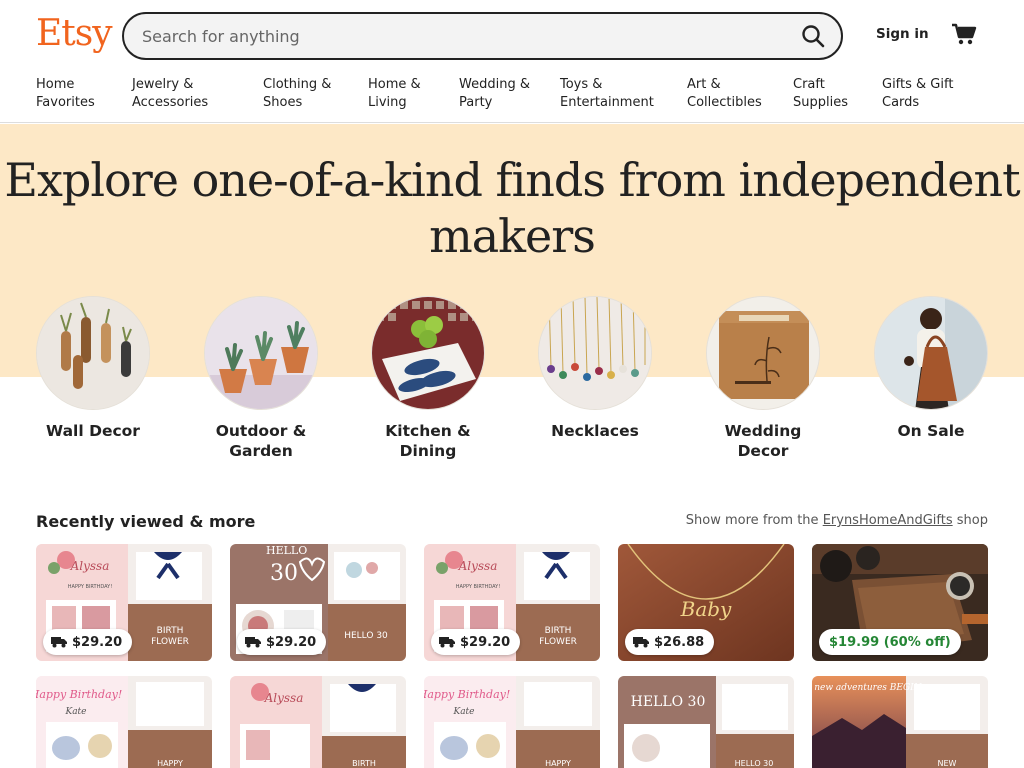 The image size is (1024, 768). Describe the element at coordinates (607, 94) in the screenshot. I see `nav-toys-entertainment: Toys & Entertainment` at that location.